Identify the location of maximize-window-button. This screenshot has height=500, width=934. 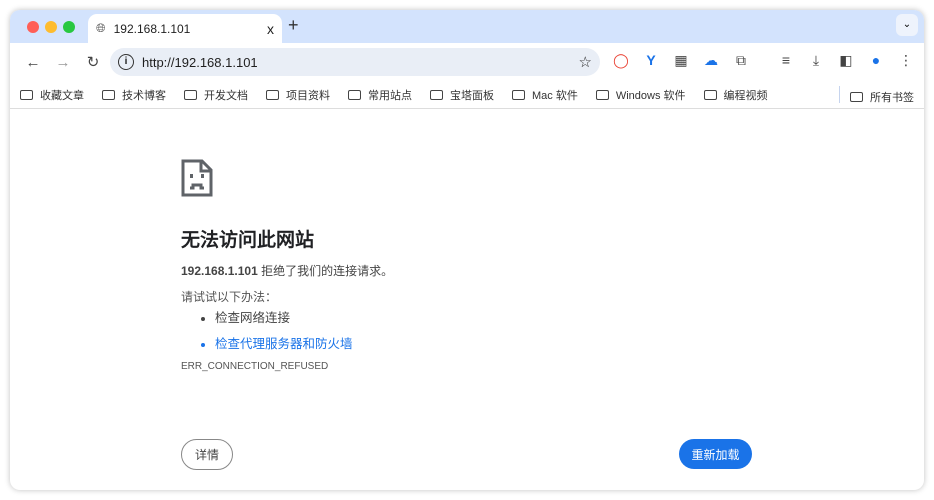
(69, 27).